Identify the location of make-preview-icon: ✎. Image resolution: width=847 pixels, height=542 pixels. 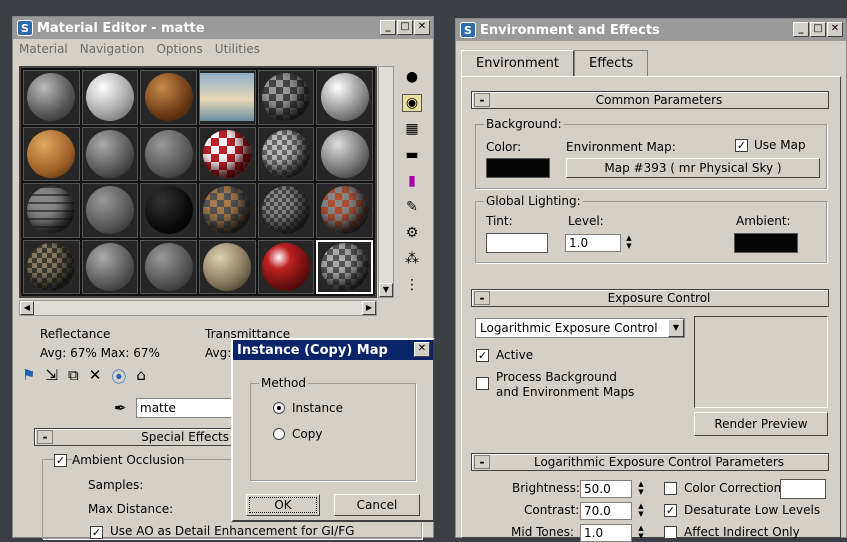
(412, 207).